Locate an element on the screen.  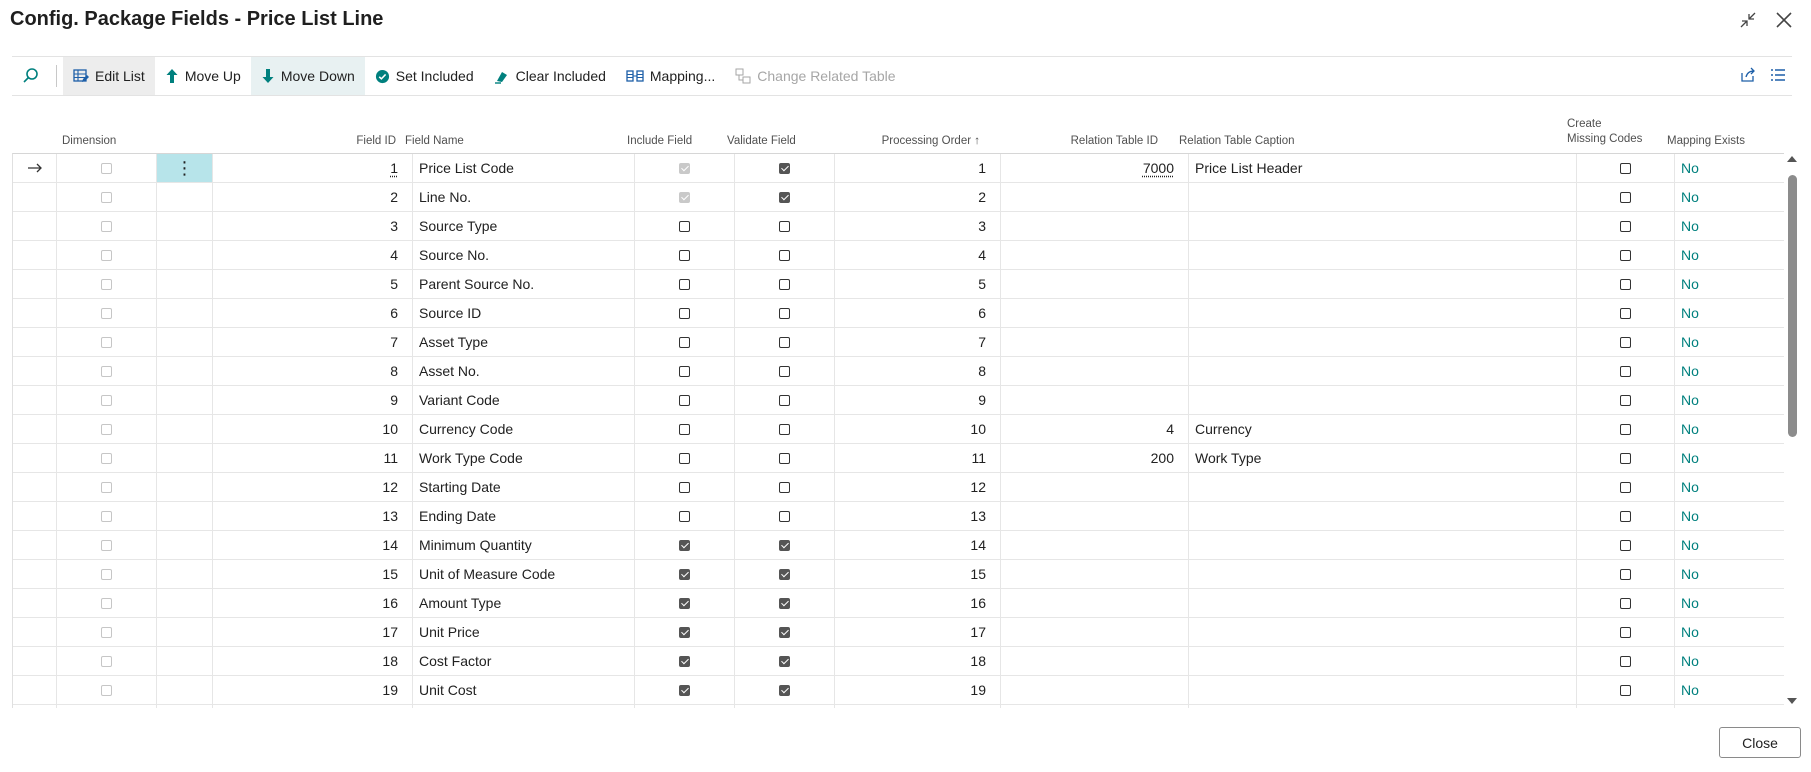
table-row: 11 Work Type Code 11 200 Work Type No is located at coordinates (898, 458).